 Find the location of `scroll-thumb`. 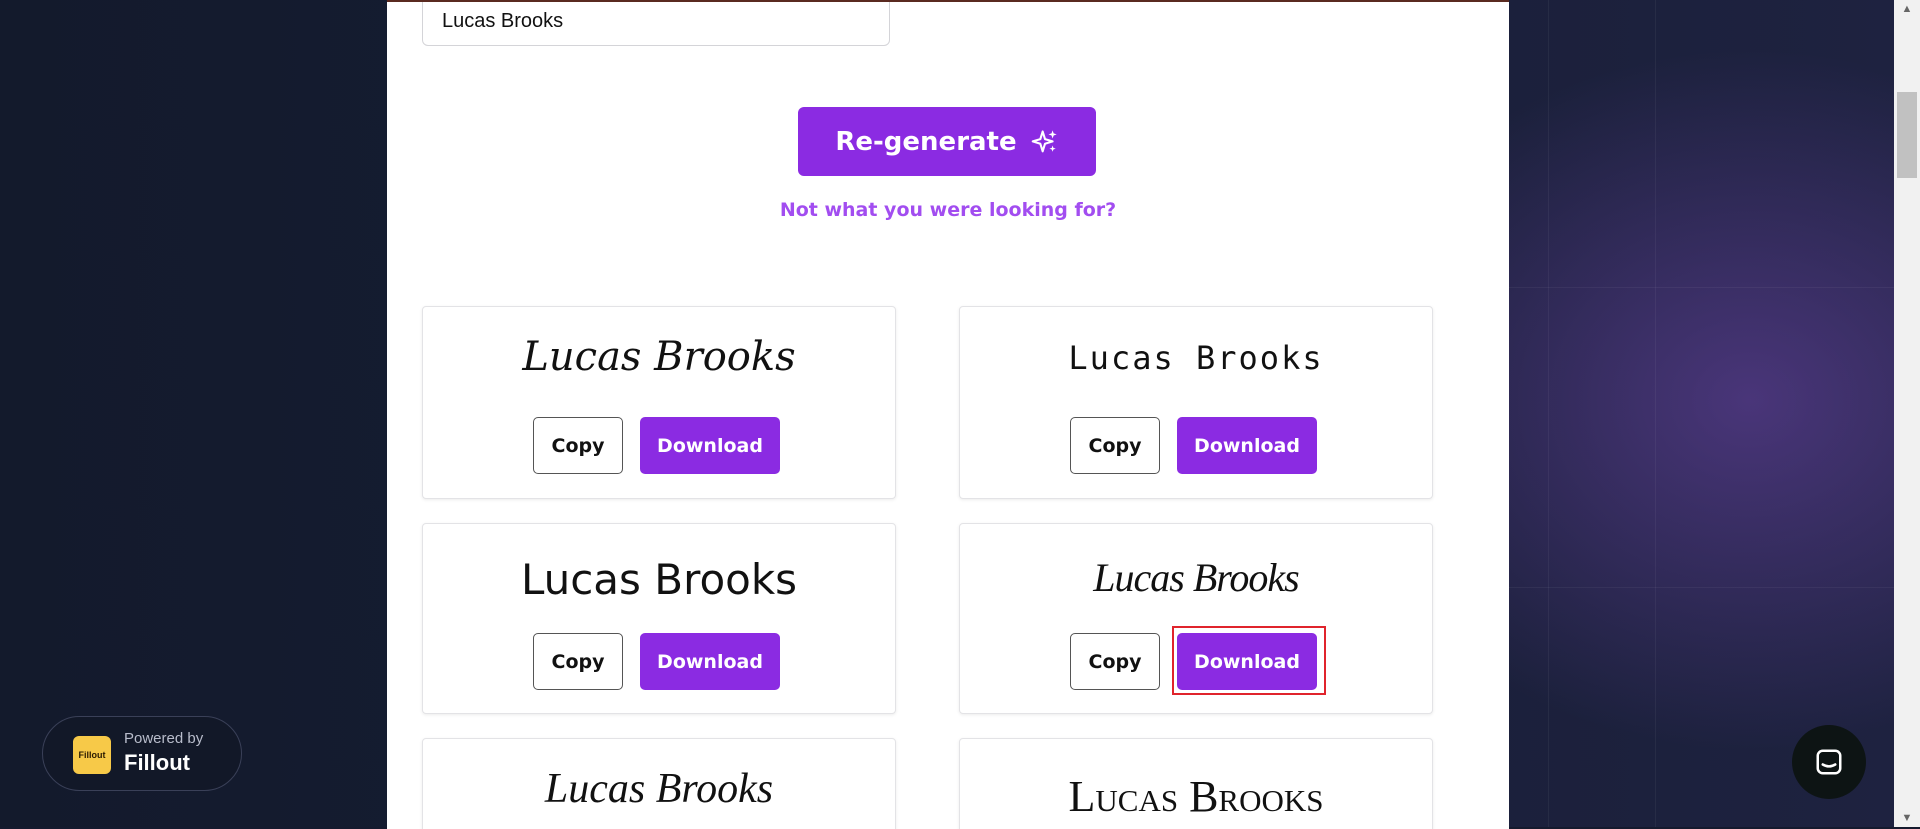

scroll-thumb is located at coordinates (1907, 135).